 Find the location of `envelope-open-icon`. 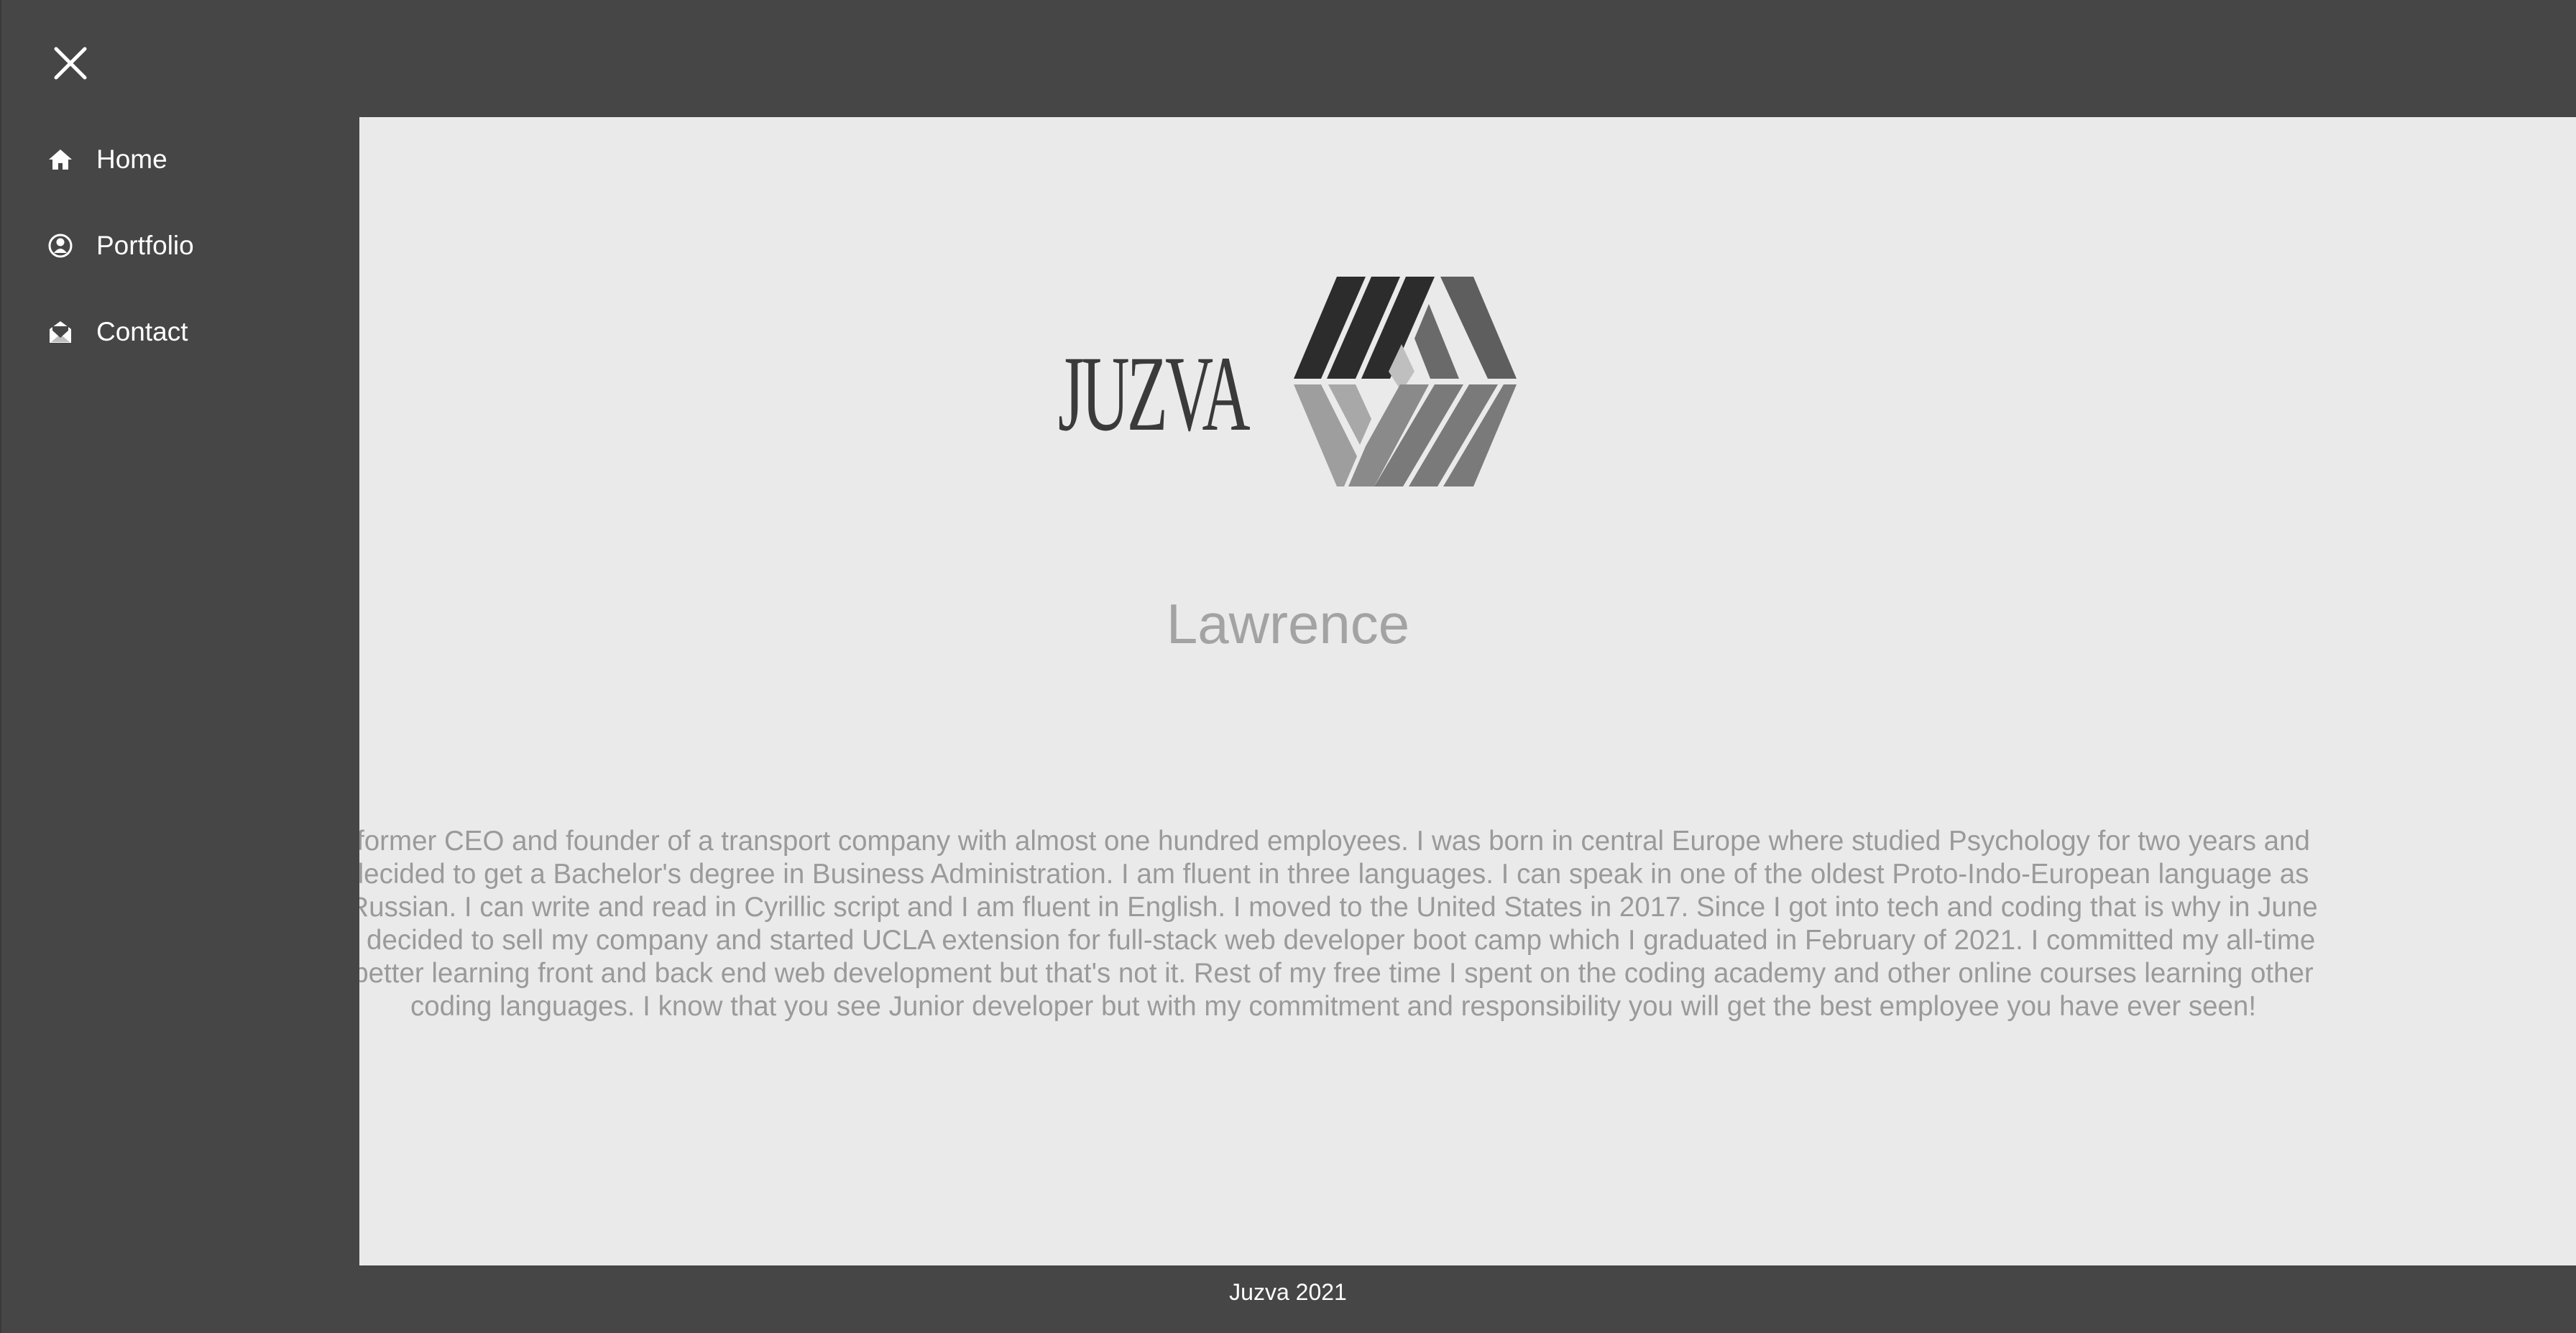

envelope-open-icon is located at coordinates (60, 332).